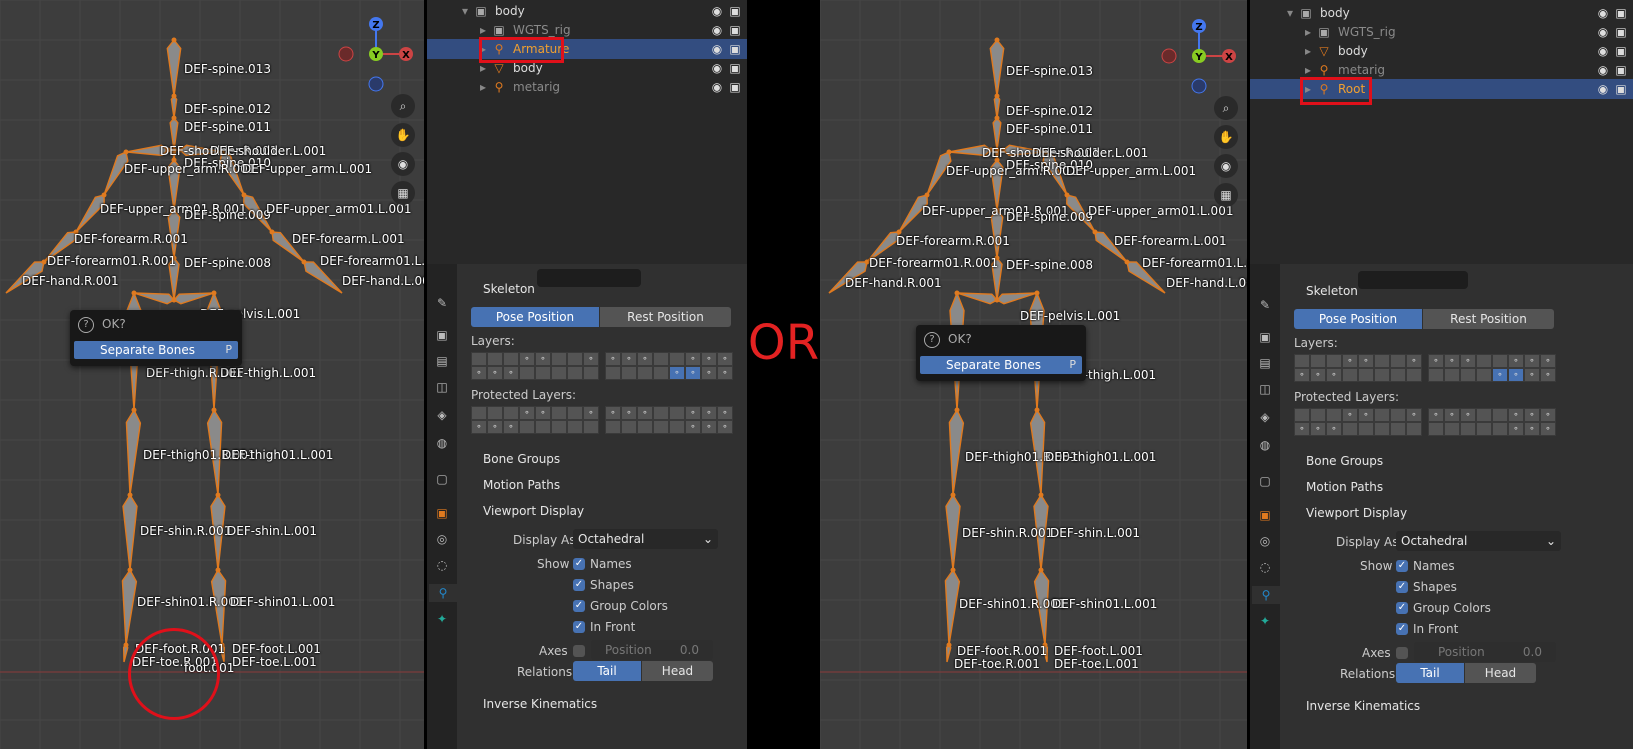 The height and width of the screenshot is (749, 1633). Describe the element at coordinates (579, 651) in the screenshot. I see `axes-checkbox` at that location.